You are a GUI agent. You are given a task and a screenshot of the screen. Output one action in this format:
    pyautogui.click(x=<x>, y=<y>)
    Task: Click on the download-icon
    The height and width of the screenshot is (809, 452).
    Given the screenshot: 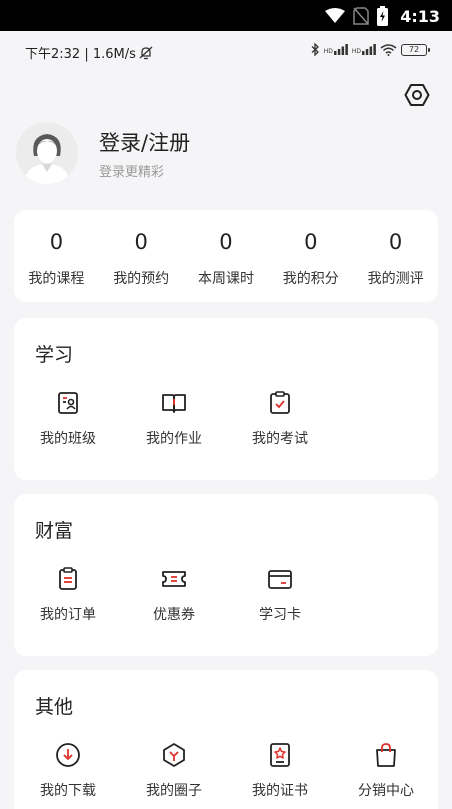 What is the action you would take?
    pyautogui.click(x=68, y=755)
    